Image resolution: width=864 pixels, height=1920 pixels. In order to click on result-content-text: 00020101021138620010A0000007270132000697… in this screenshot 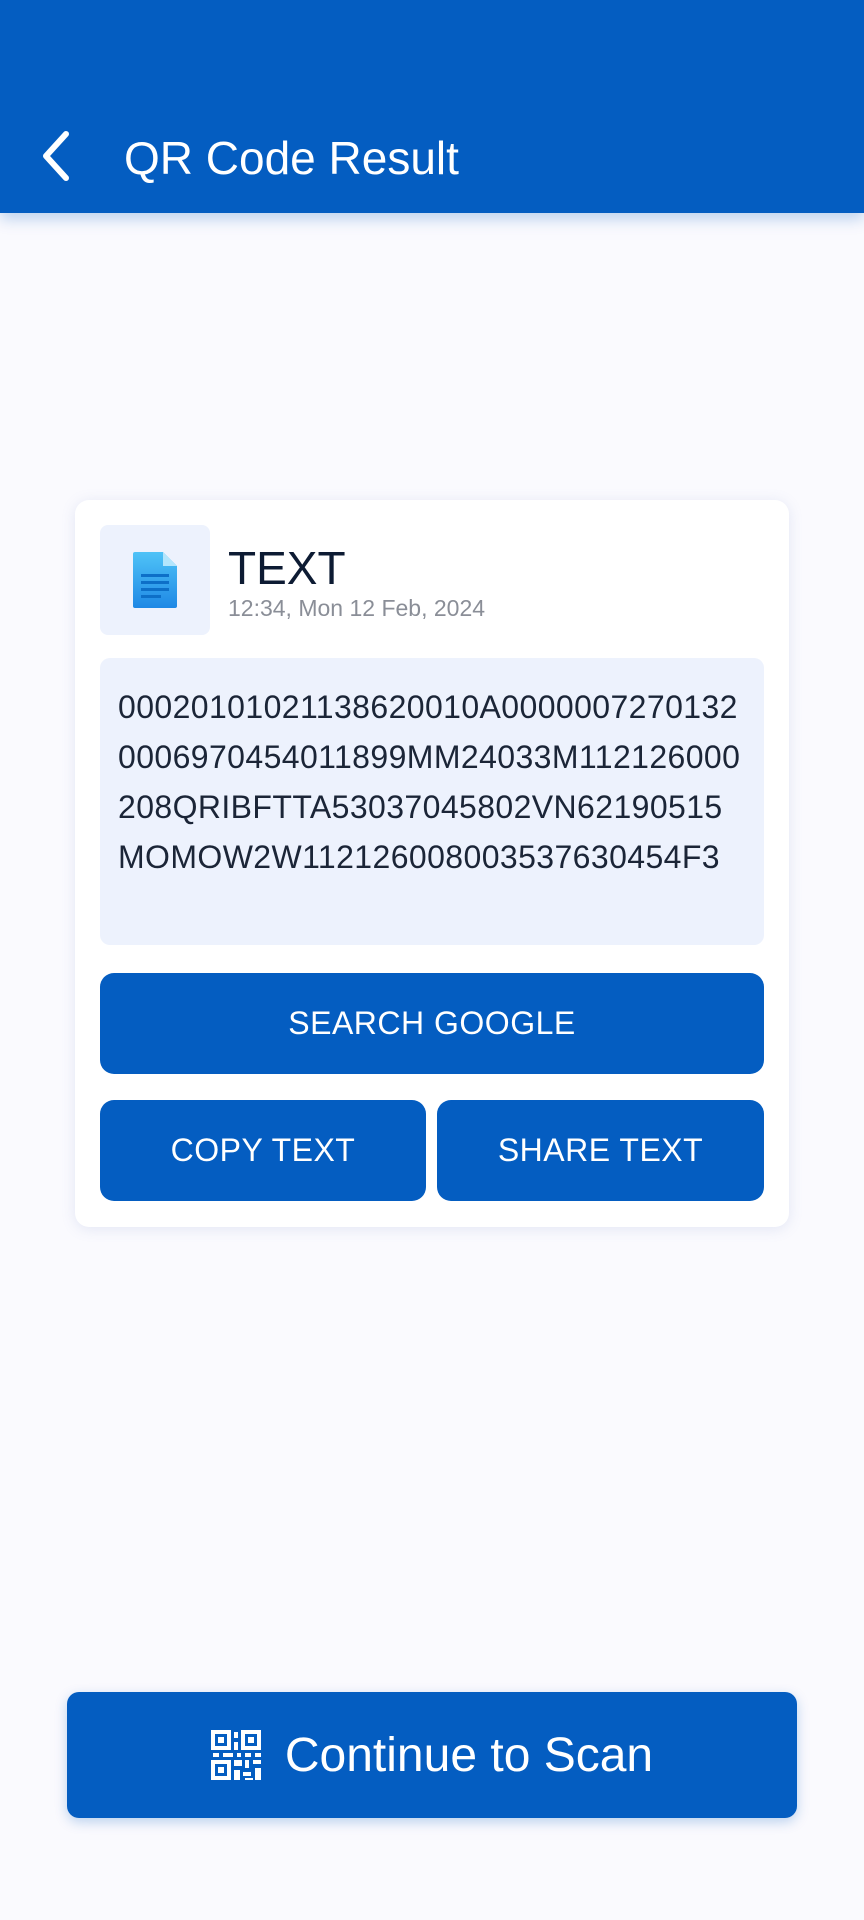, I will do `click(429, 782)`.